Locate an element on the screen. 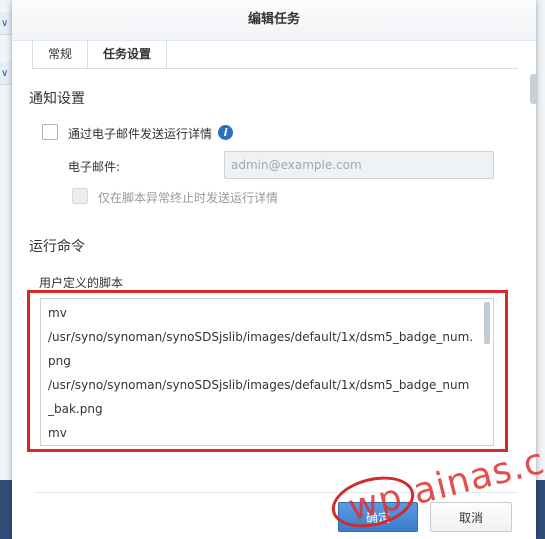 Image resolution: width=545 pixels, height=539 pixels. email-field is located at coordinates (359, 165).